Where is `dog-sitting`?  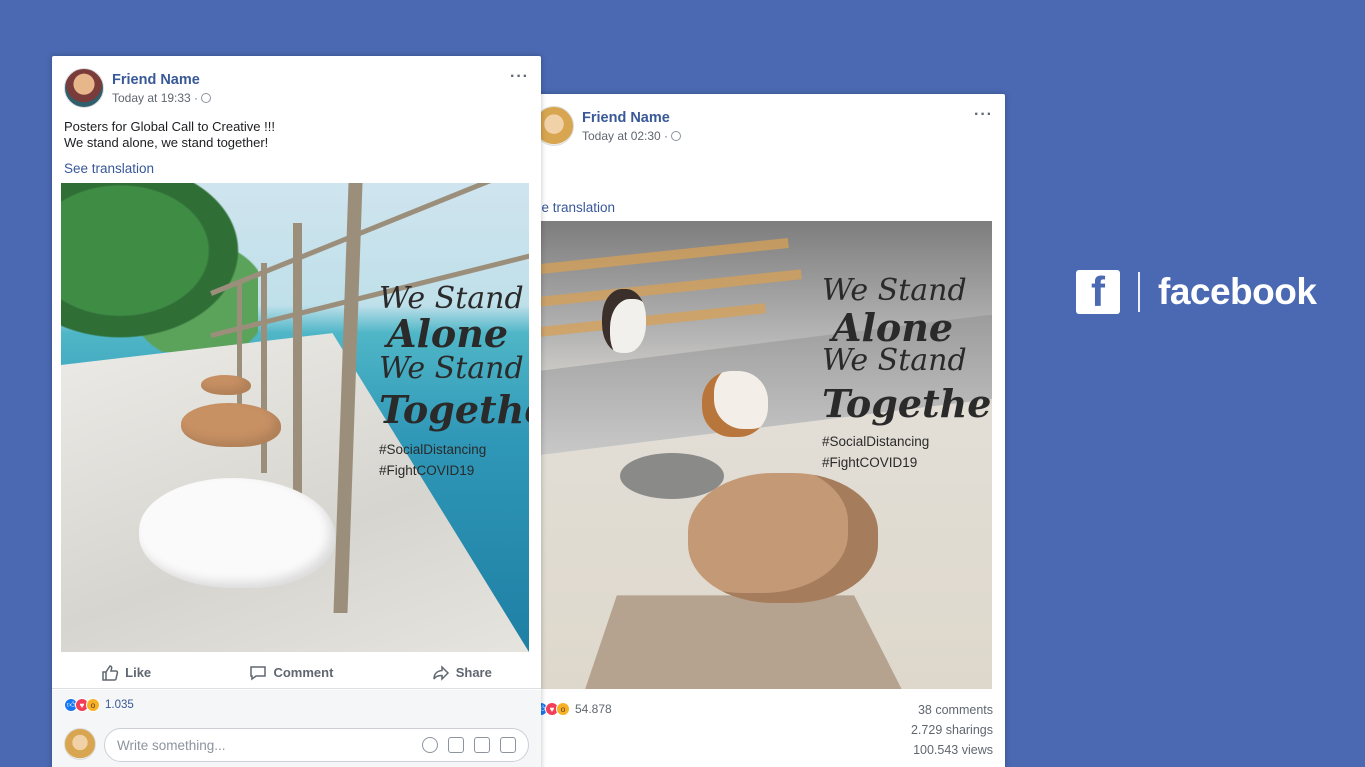 dog-sitting is located at coordinates (624, 321).